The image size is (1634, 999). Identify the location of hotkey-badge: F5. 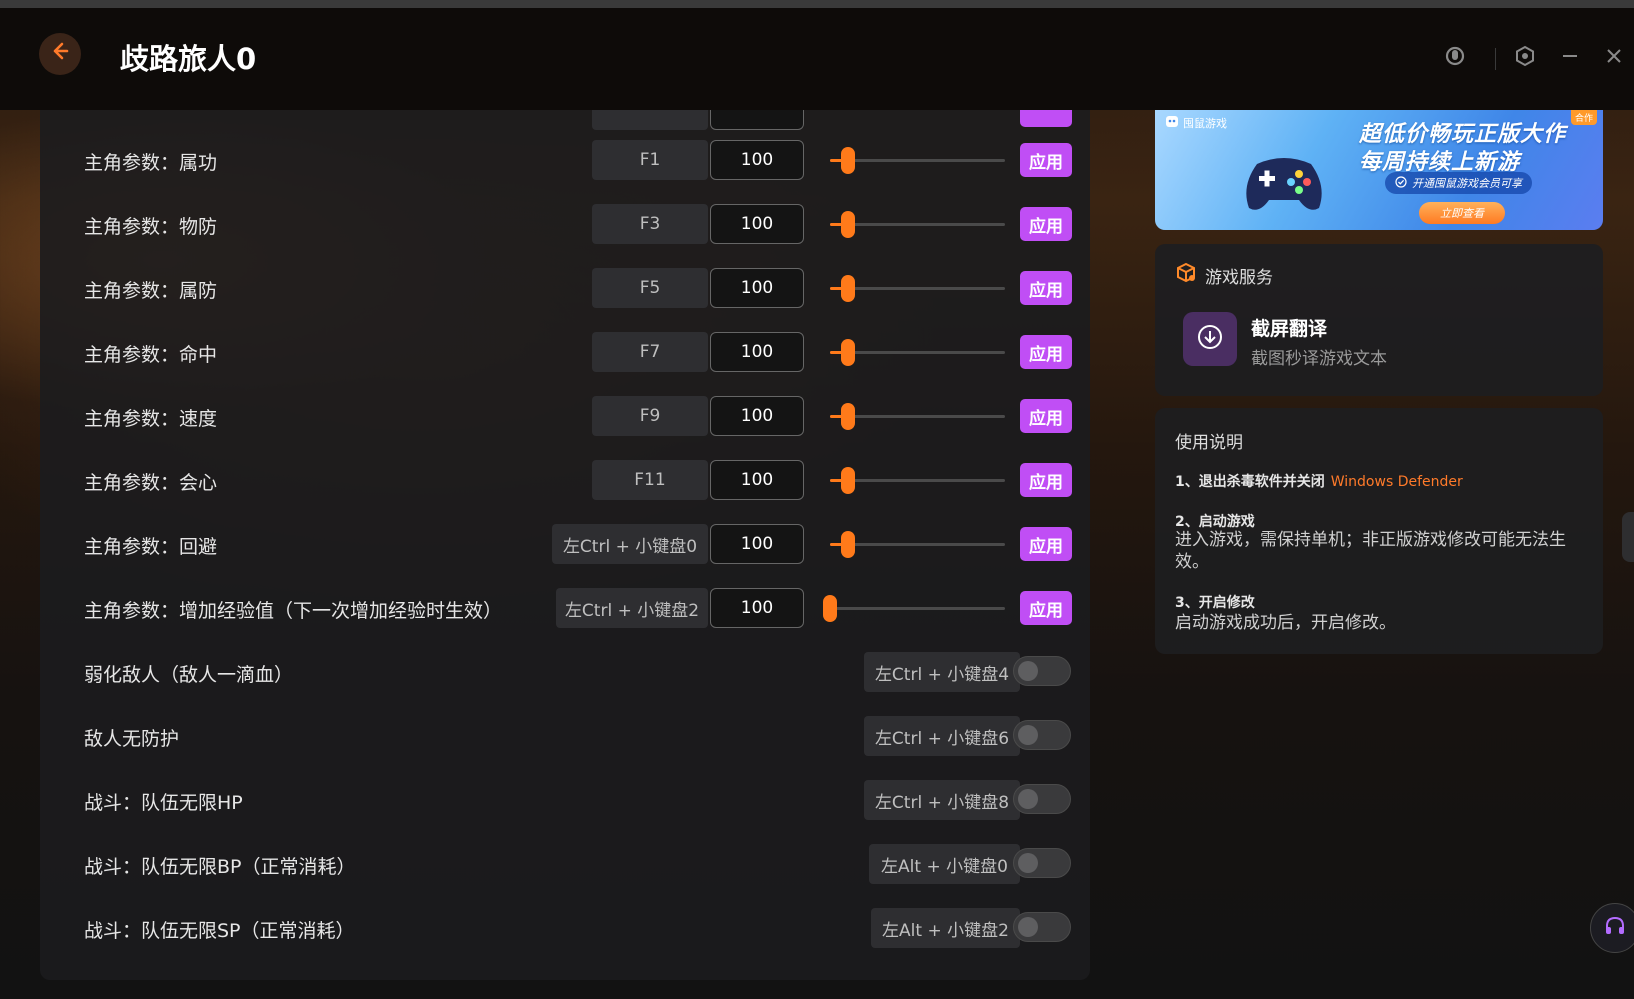
(650, 288).